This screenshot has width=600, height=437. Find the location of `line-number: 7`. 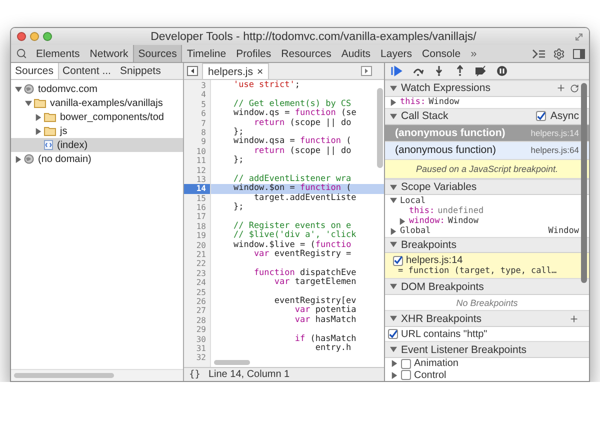

line-number: 7 is located at coordinates (197, 123).